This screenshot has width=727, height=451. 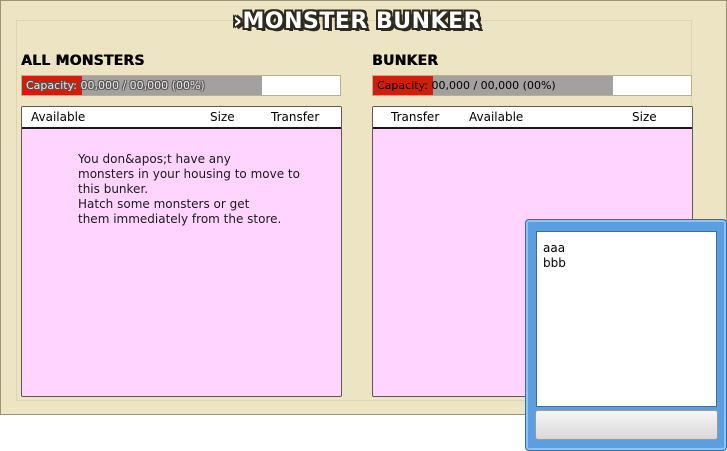 What do you see at coordinates (83, 61) in the screenshot?
I see `all-monsters-heading: ALL MONSTERS` at bounding box center [83, 61].